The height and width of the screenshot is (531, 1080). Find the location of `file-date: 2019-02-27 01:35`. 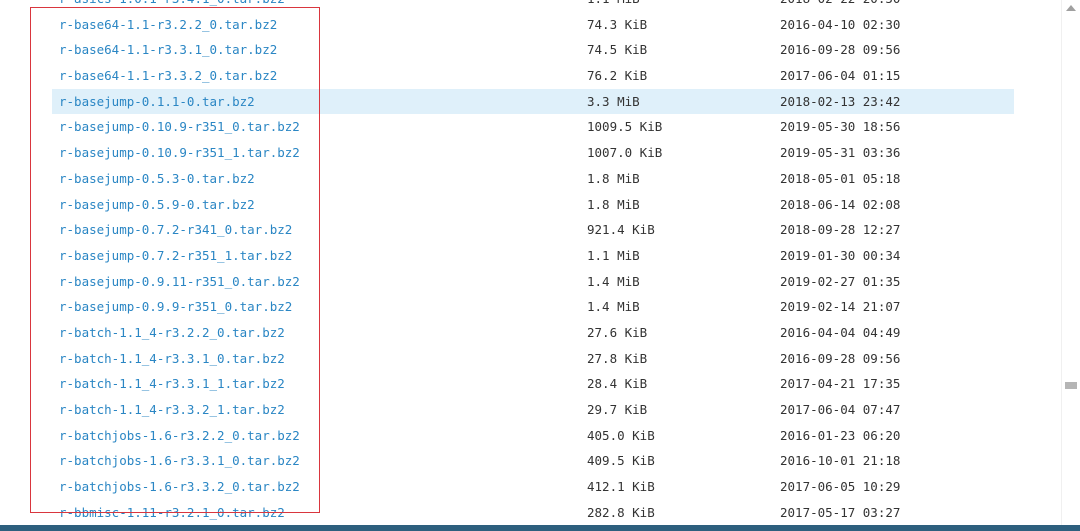

file-date: 2019-02-27 01:35 is located at coordinates (840, 281).